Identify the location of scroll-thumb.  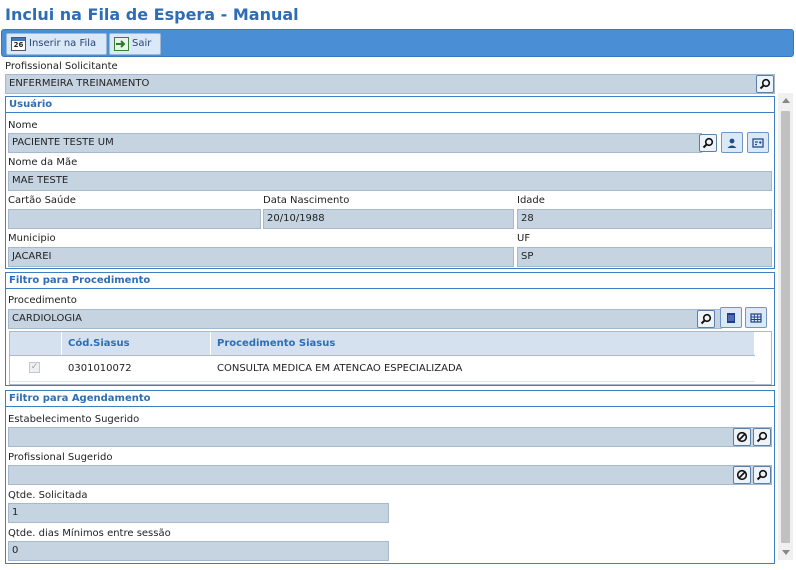
(785, 327).